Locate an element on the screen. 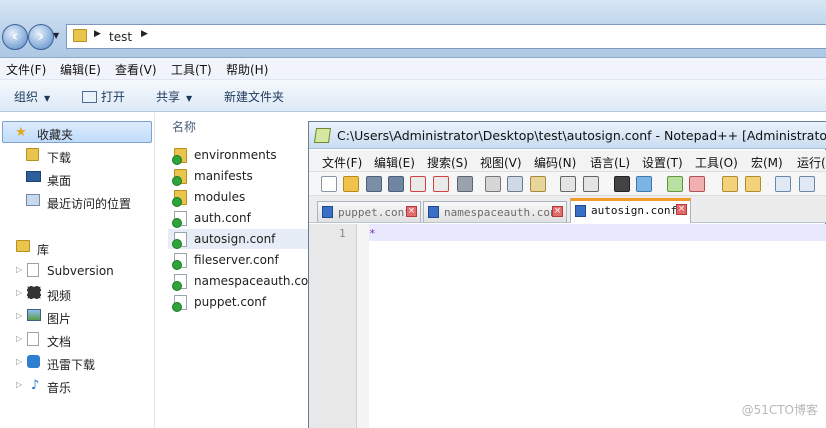 This screenshot has height=428, width=826. file-row: puppet.conf is located at coordinates (239, 302).